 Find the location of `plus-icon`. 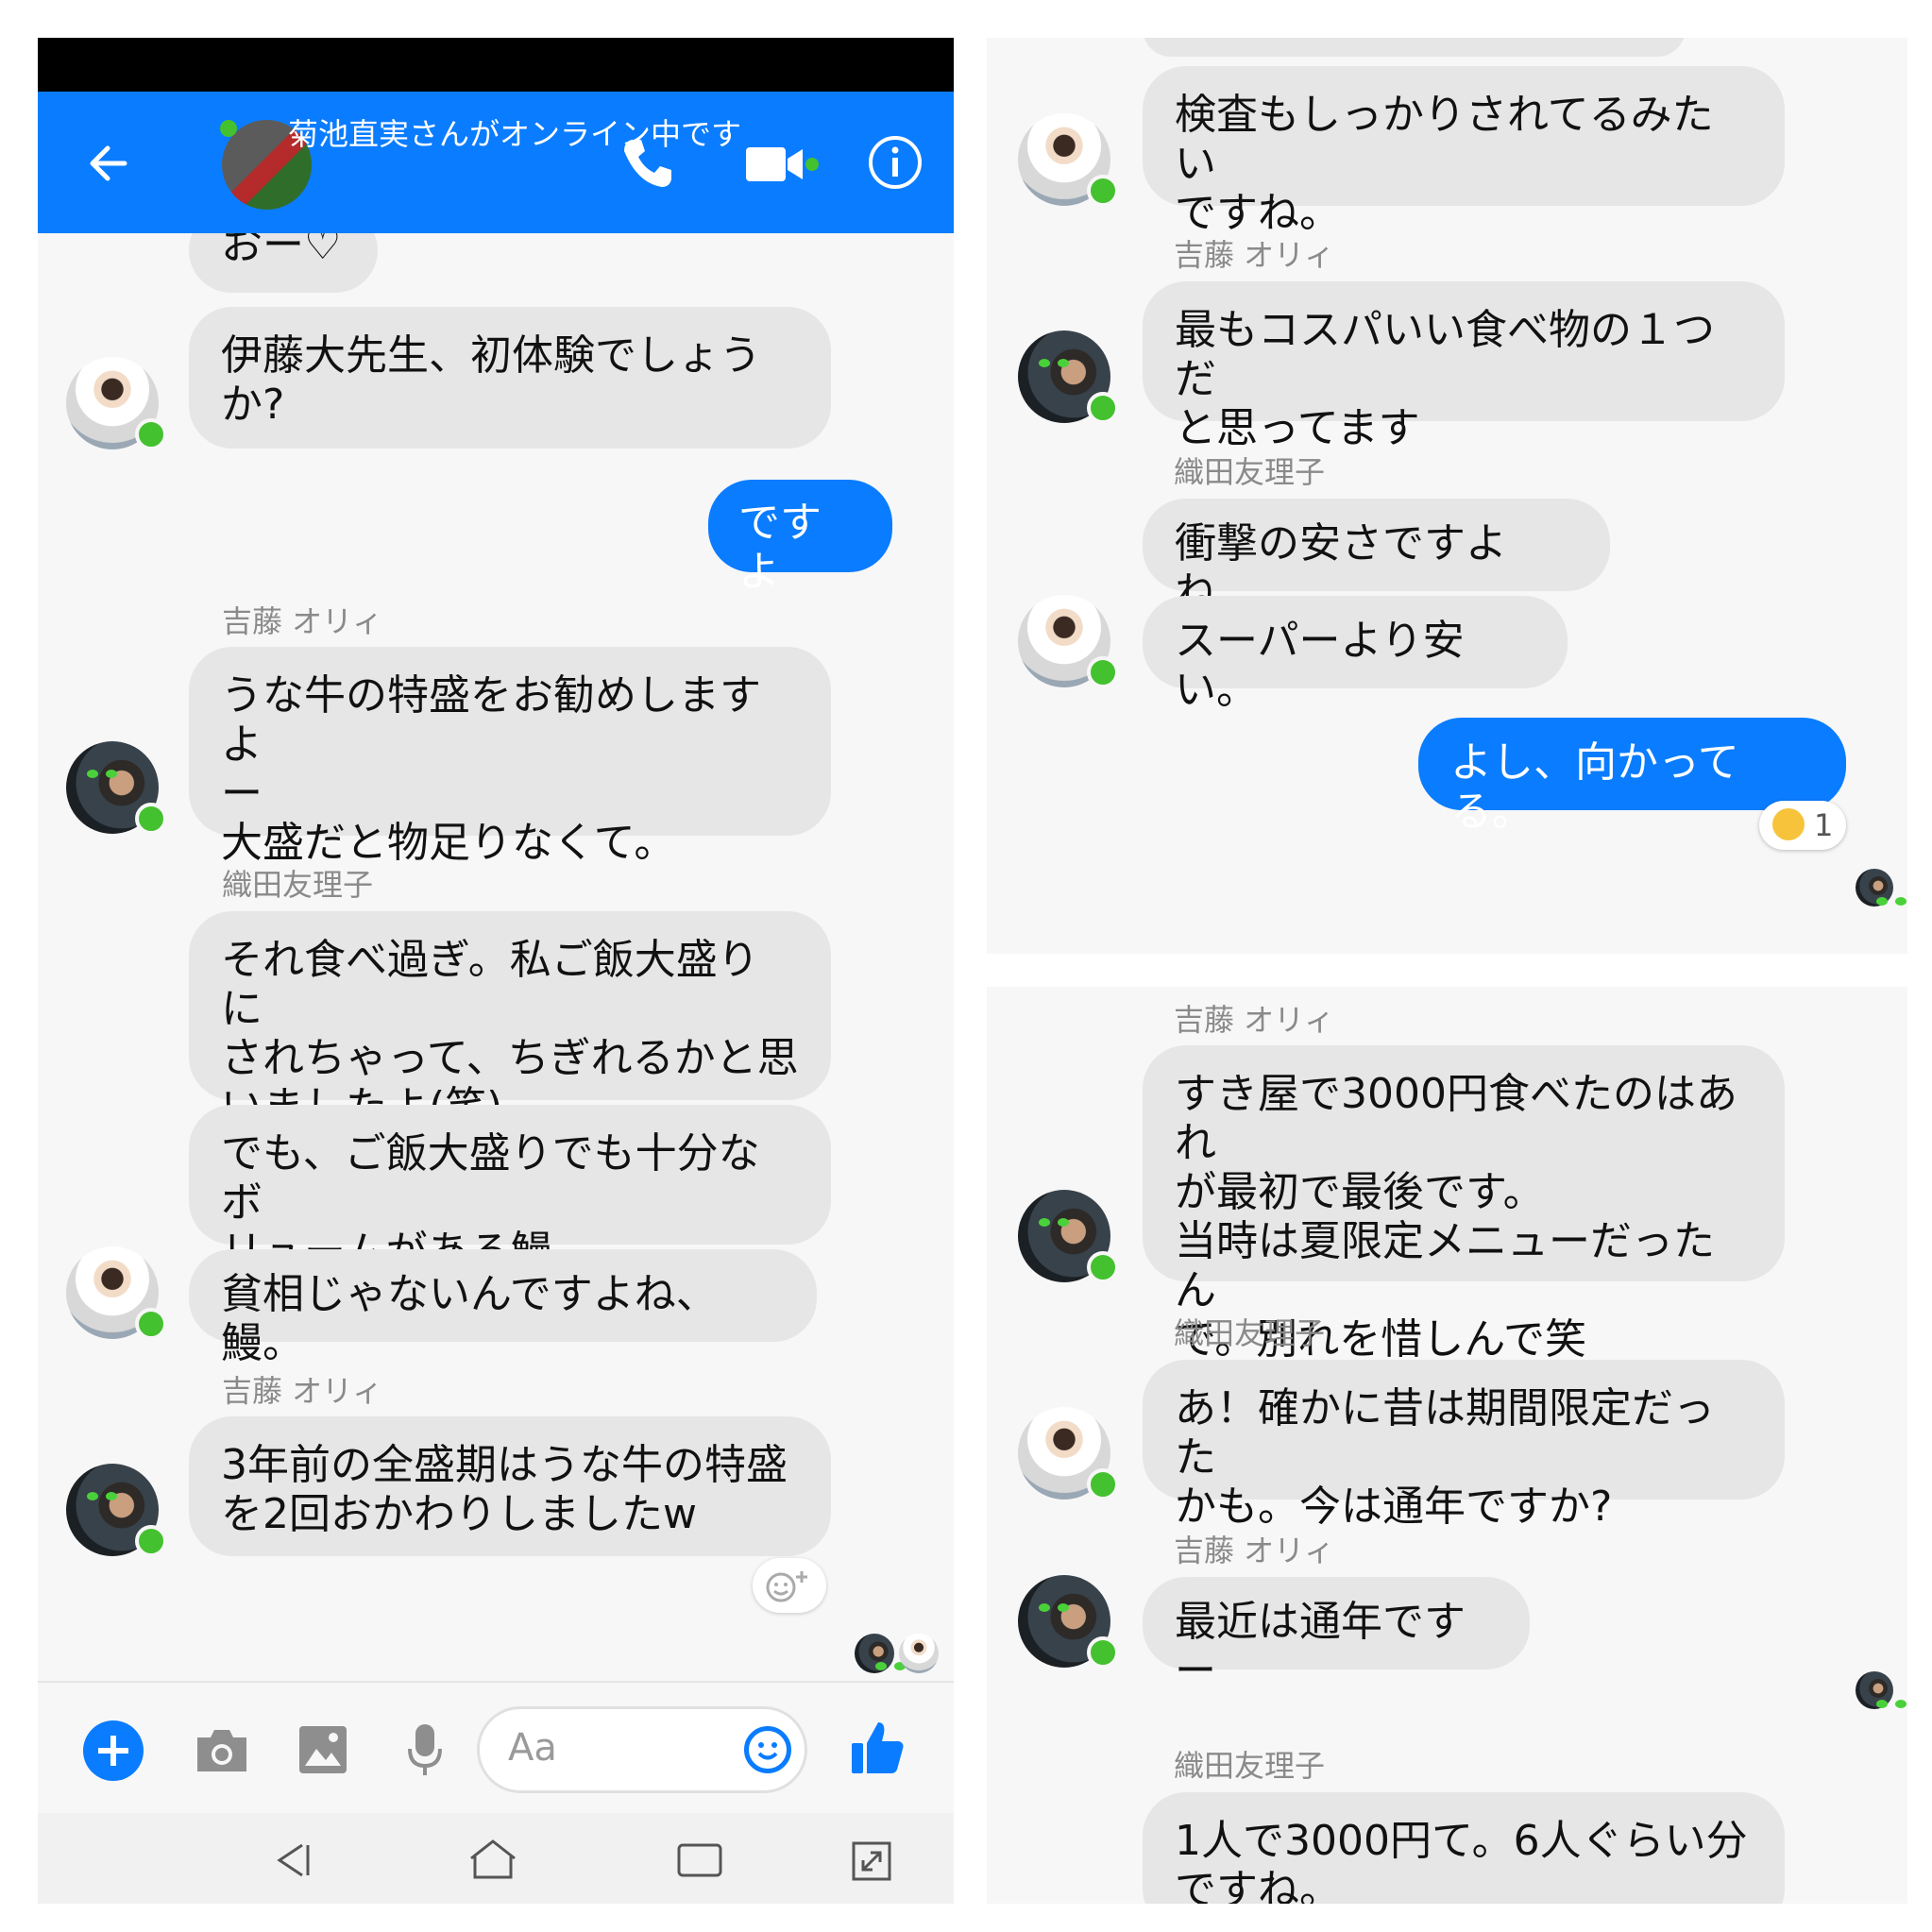

plus-icon is located at coordinates (113, 1750).